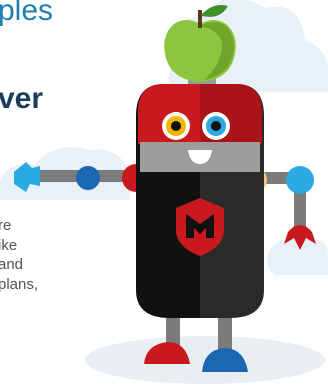 The height and width of the screenshot is (389, 328). What do you see at coordinates (19, 284) in the screenshot?
I see `paragraph-line: plans,` at bounding box center [19, 284].